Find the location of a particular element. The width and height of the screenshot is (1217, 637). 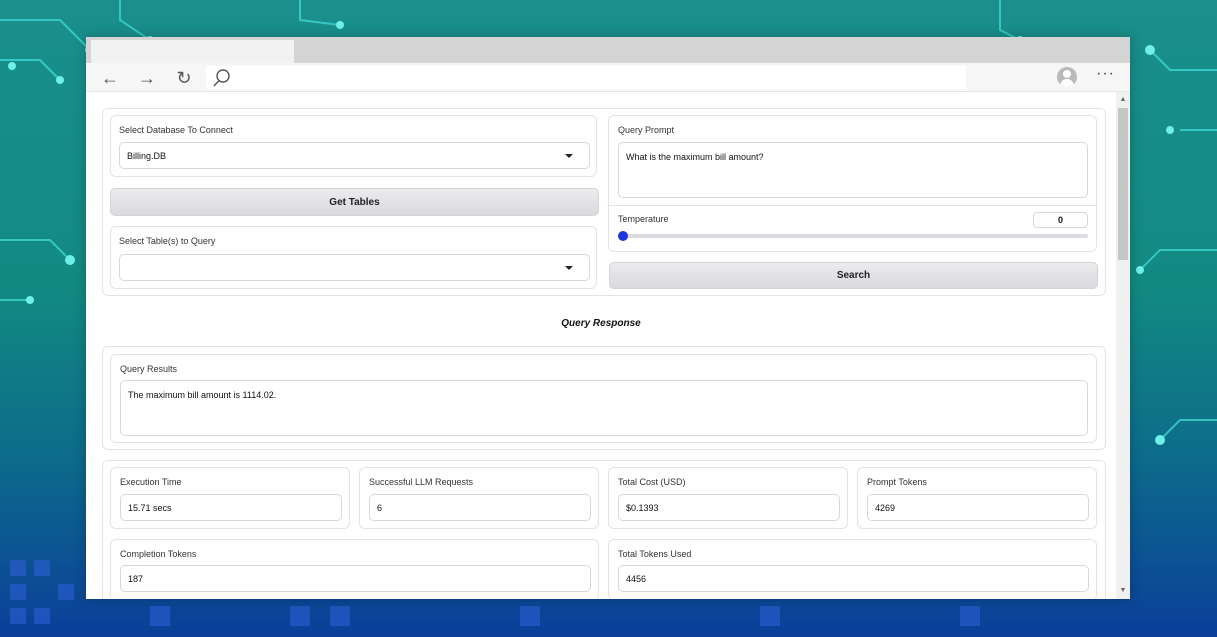

scroll-up-icon: ▲ is located at coordinates (1123, 100).